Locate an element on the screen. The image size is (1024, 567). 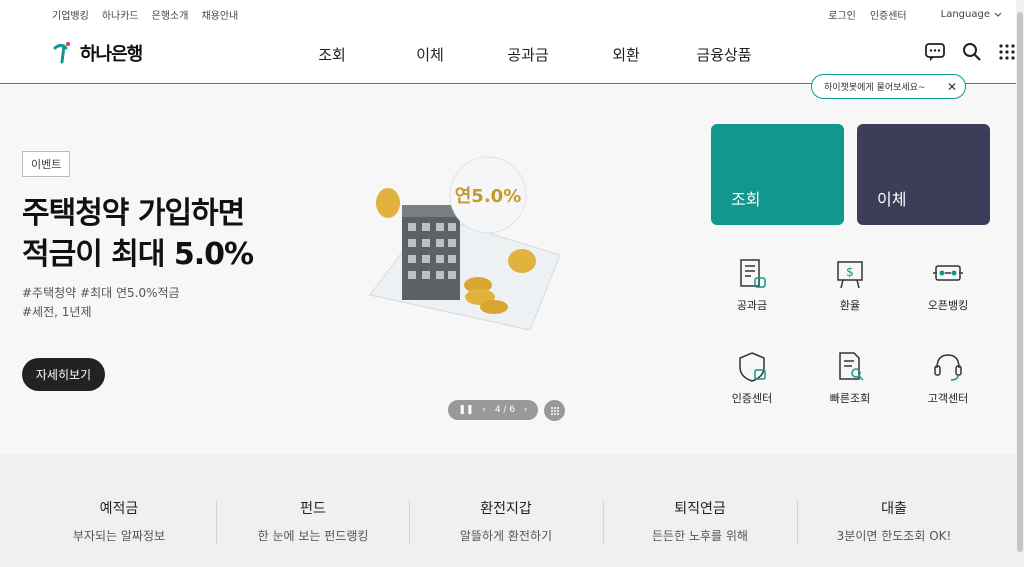
utility-right: 로그인 인증센터 Language is located at coordinates (915, 14).